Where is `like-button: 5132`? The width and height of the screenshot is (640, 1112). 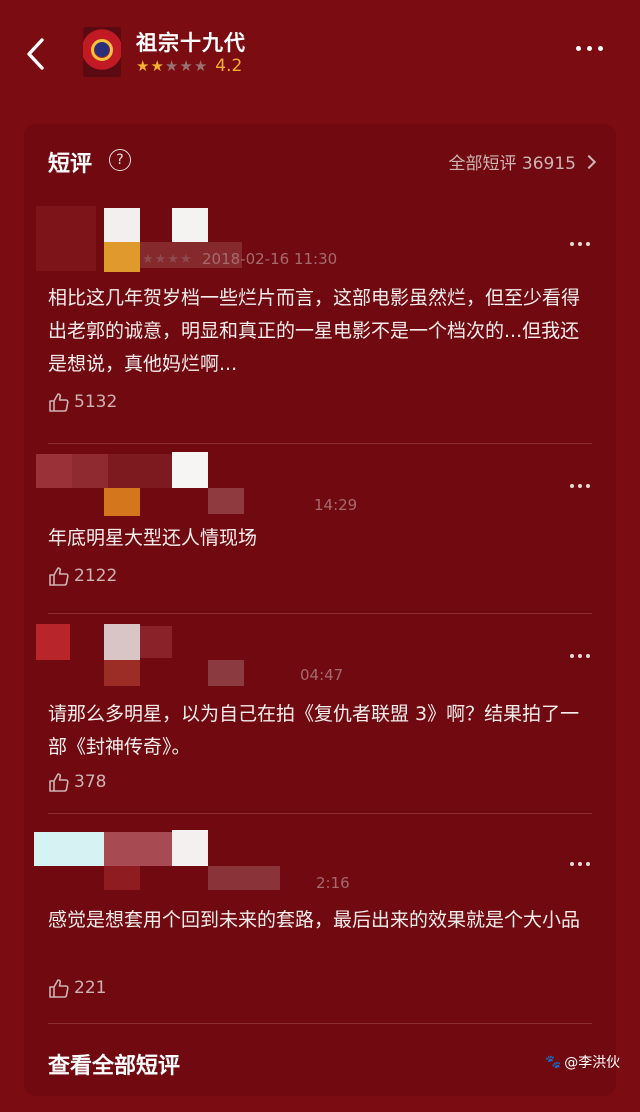
like-button: 5132 is located at coordinates (82, 402).